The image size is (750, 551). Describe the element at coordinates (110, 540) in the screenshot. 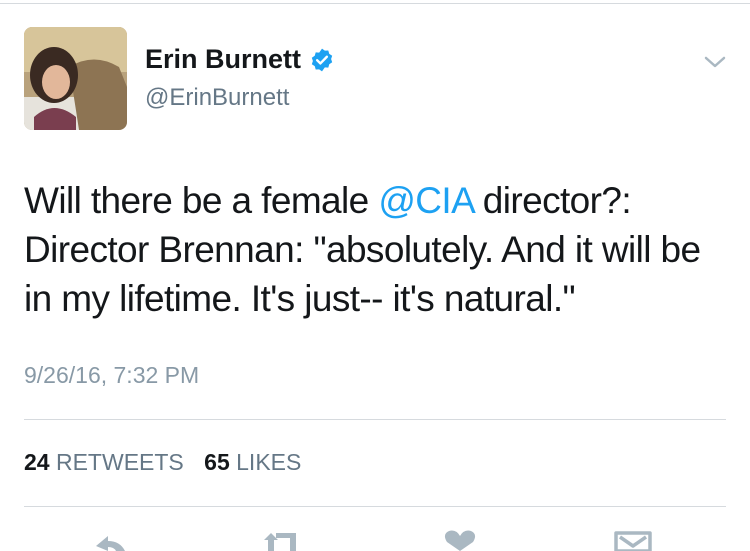

I see `reply-icon` at that location.